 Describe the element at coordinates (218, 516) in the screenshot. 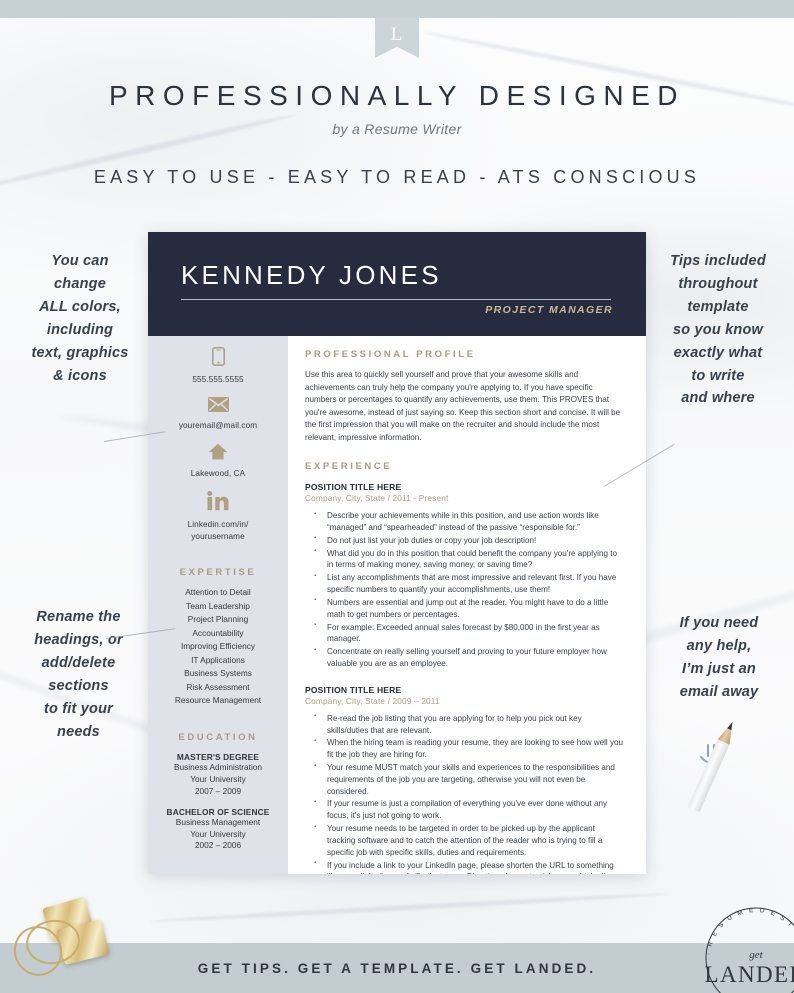

I see `contact-linkedin: Linkedin.com/in/ yourusername` at that location.